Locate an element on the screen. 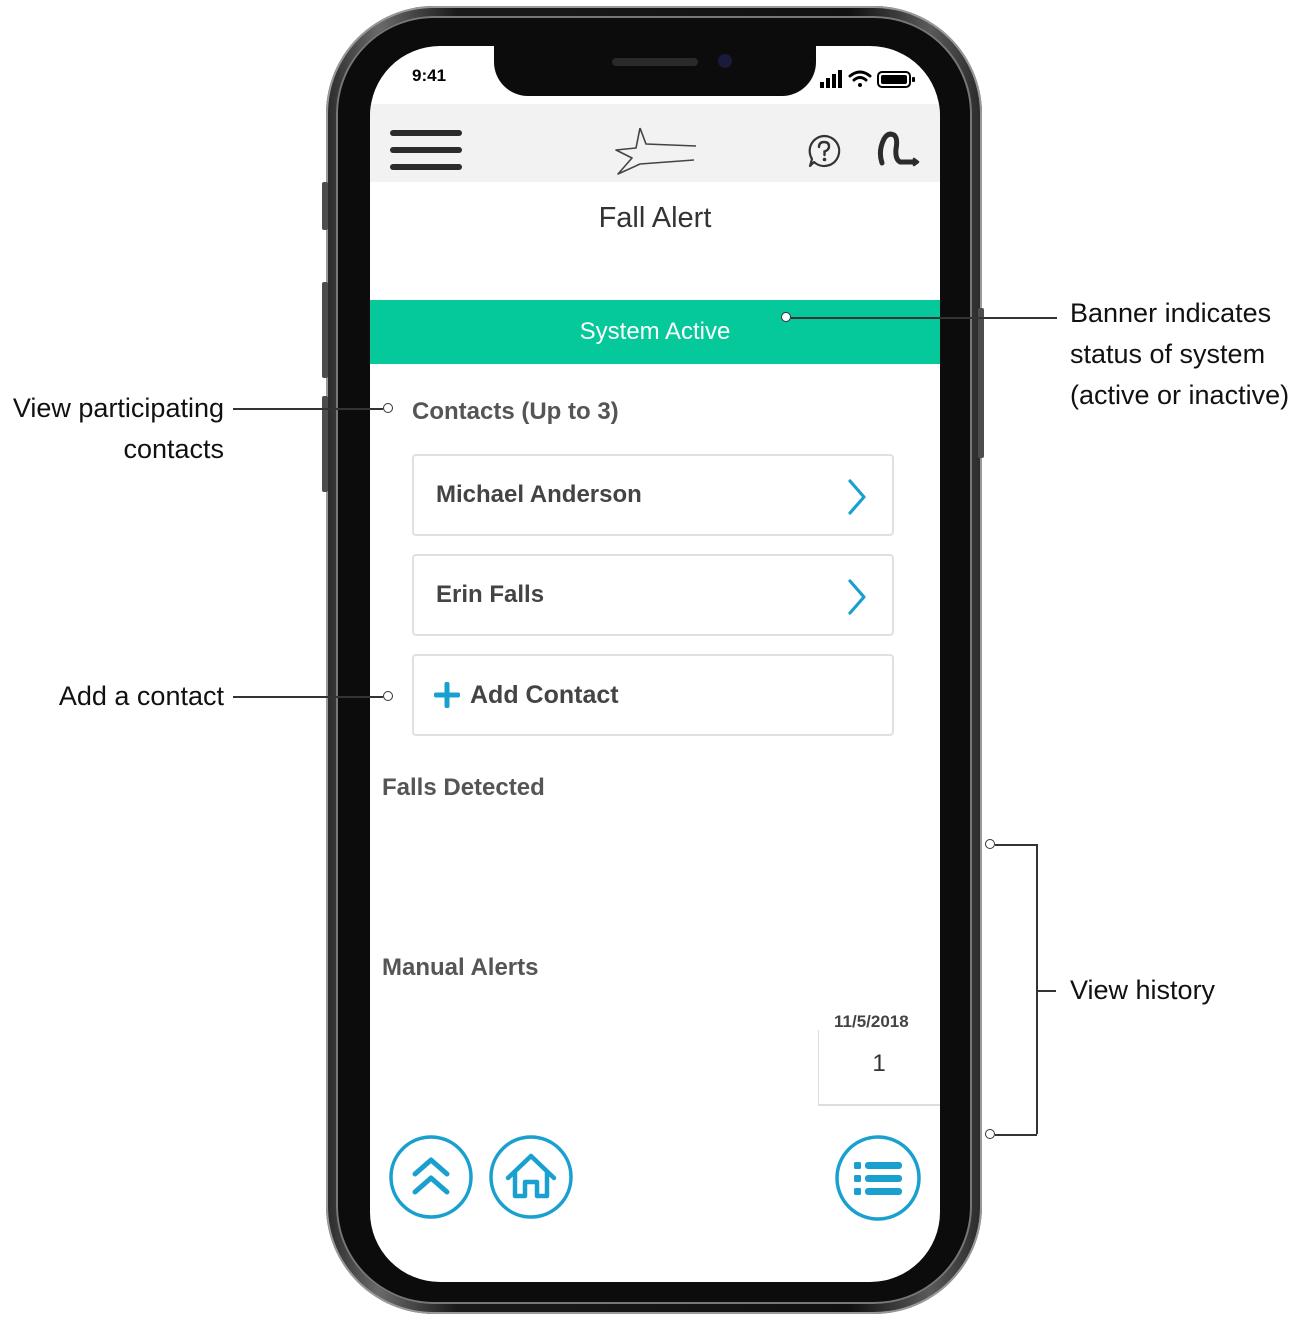 The height and width of the screenshot is (1317, 1294). add-contact-label: Add Contact is located at coordinates (544, 695).